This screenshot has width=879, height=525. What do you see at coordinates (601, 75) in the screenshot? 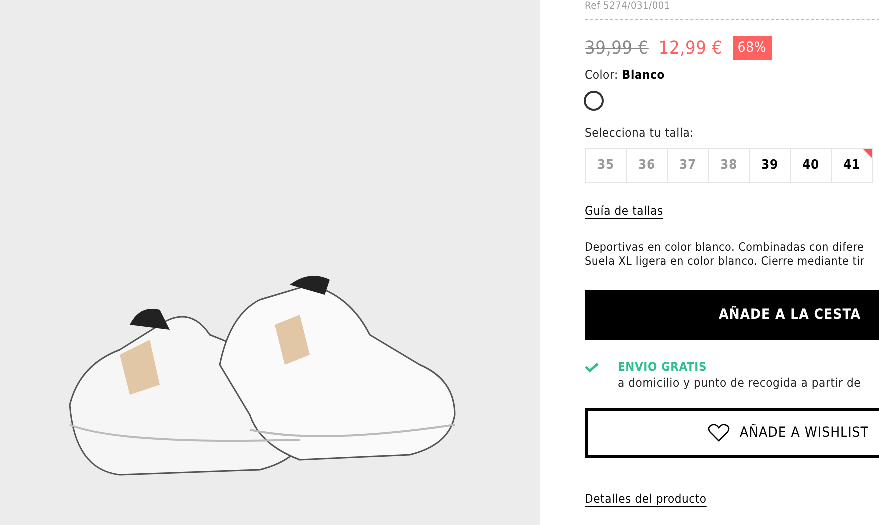
I see `color-label: Color:` at bounding box center [601, 75].